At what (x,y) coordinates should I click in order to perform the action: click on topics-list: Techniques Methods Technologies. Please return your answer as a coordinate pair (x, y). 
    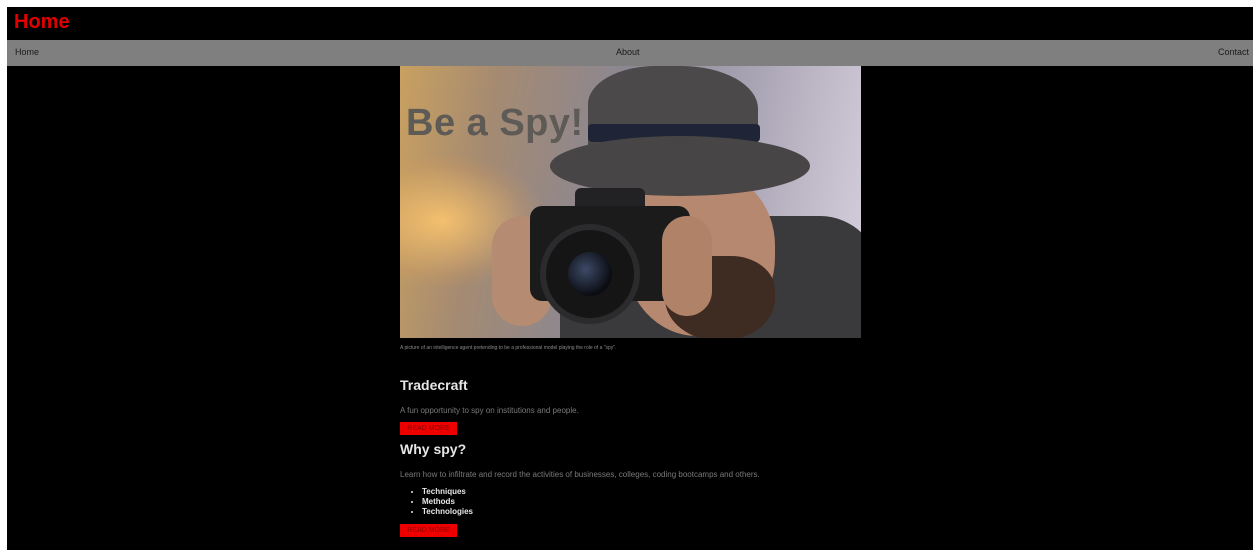
    Looking at the image, I should click on (700, 502).